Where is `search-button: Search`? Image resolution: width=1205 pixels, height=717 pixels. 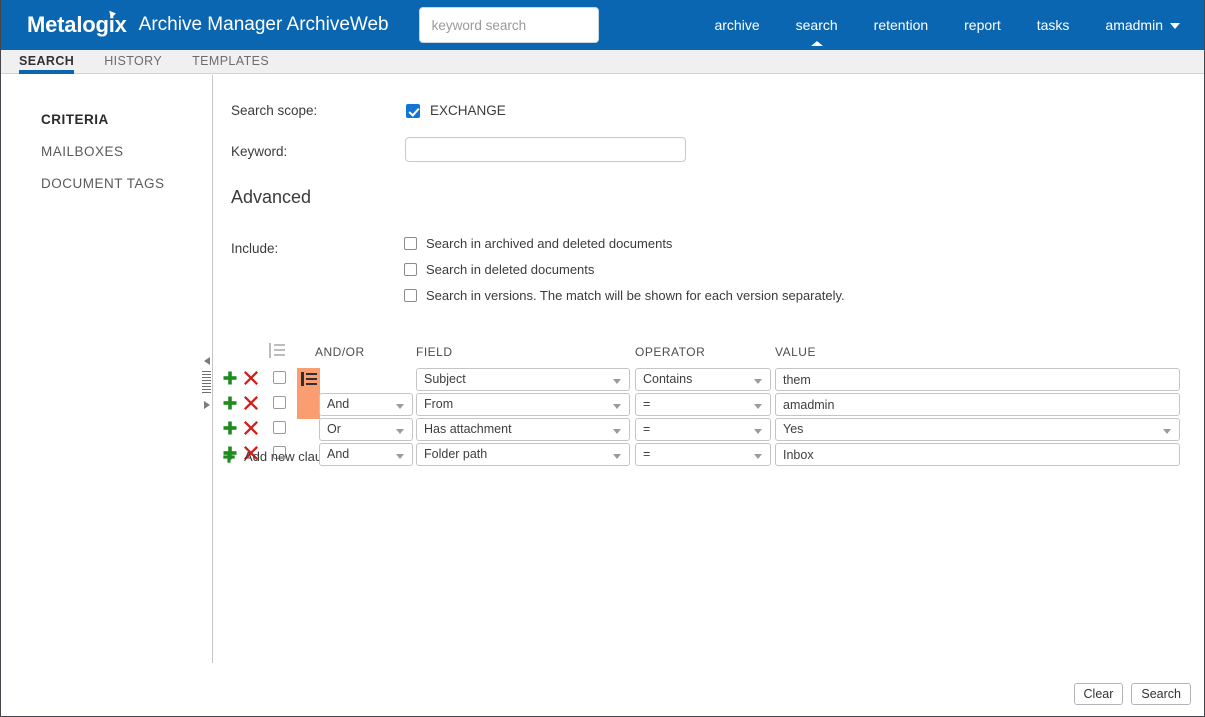
search-button: Search is located at coordinates (1161, 694).